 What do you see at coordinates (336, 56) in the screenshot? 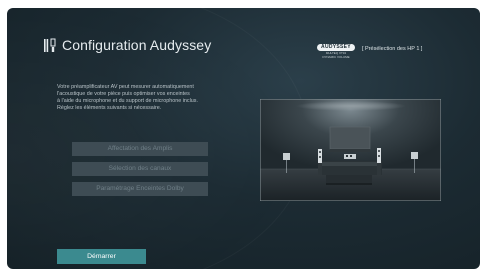
I see `audyssey-logo-line2: DYNAMIC VOLUME` at bounding box center [336, 56].